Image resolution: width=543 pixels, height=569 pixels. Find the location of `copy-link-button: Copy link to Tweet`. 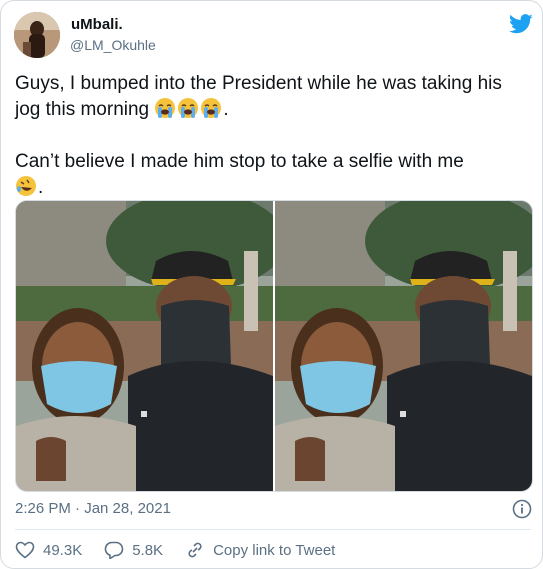

copy-link-button: Copy link to Tweet is located at coordinates (260, 550).